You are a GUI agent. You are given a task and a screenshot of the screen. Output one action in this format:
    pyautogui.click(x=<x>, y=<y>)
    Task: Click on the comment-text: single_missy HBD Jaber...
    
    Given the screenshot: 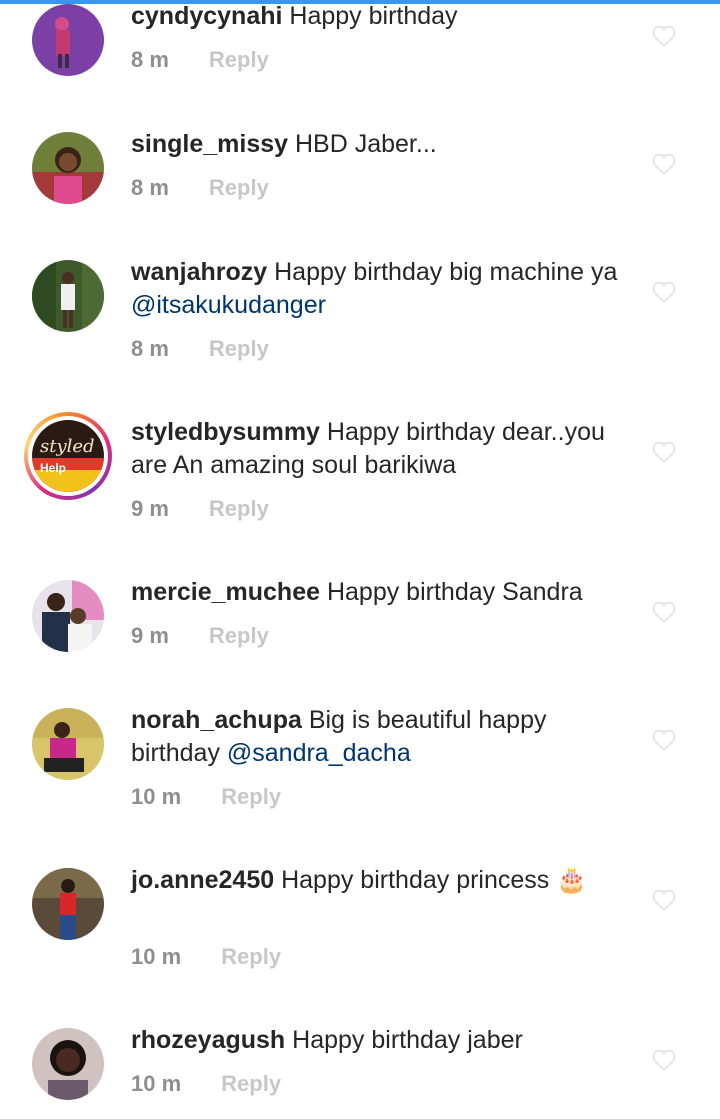 What is the action you would take?
    pyautogui.click(x=381, y=144)
    